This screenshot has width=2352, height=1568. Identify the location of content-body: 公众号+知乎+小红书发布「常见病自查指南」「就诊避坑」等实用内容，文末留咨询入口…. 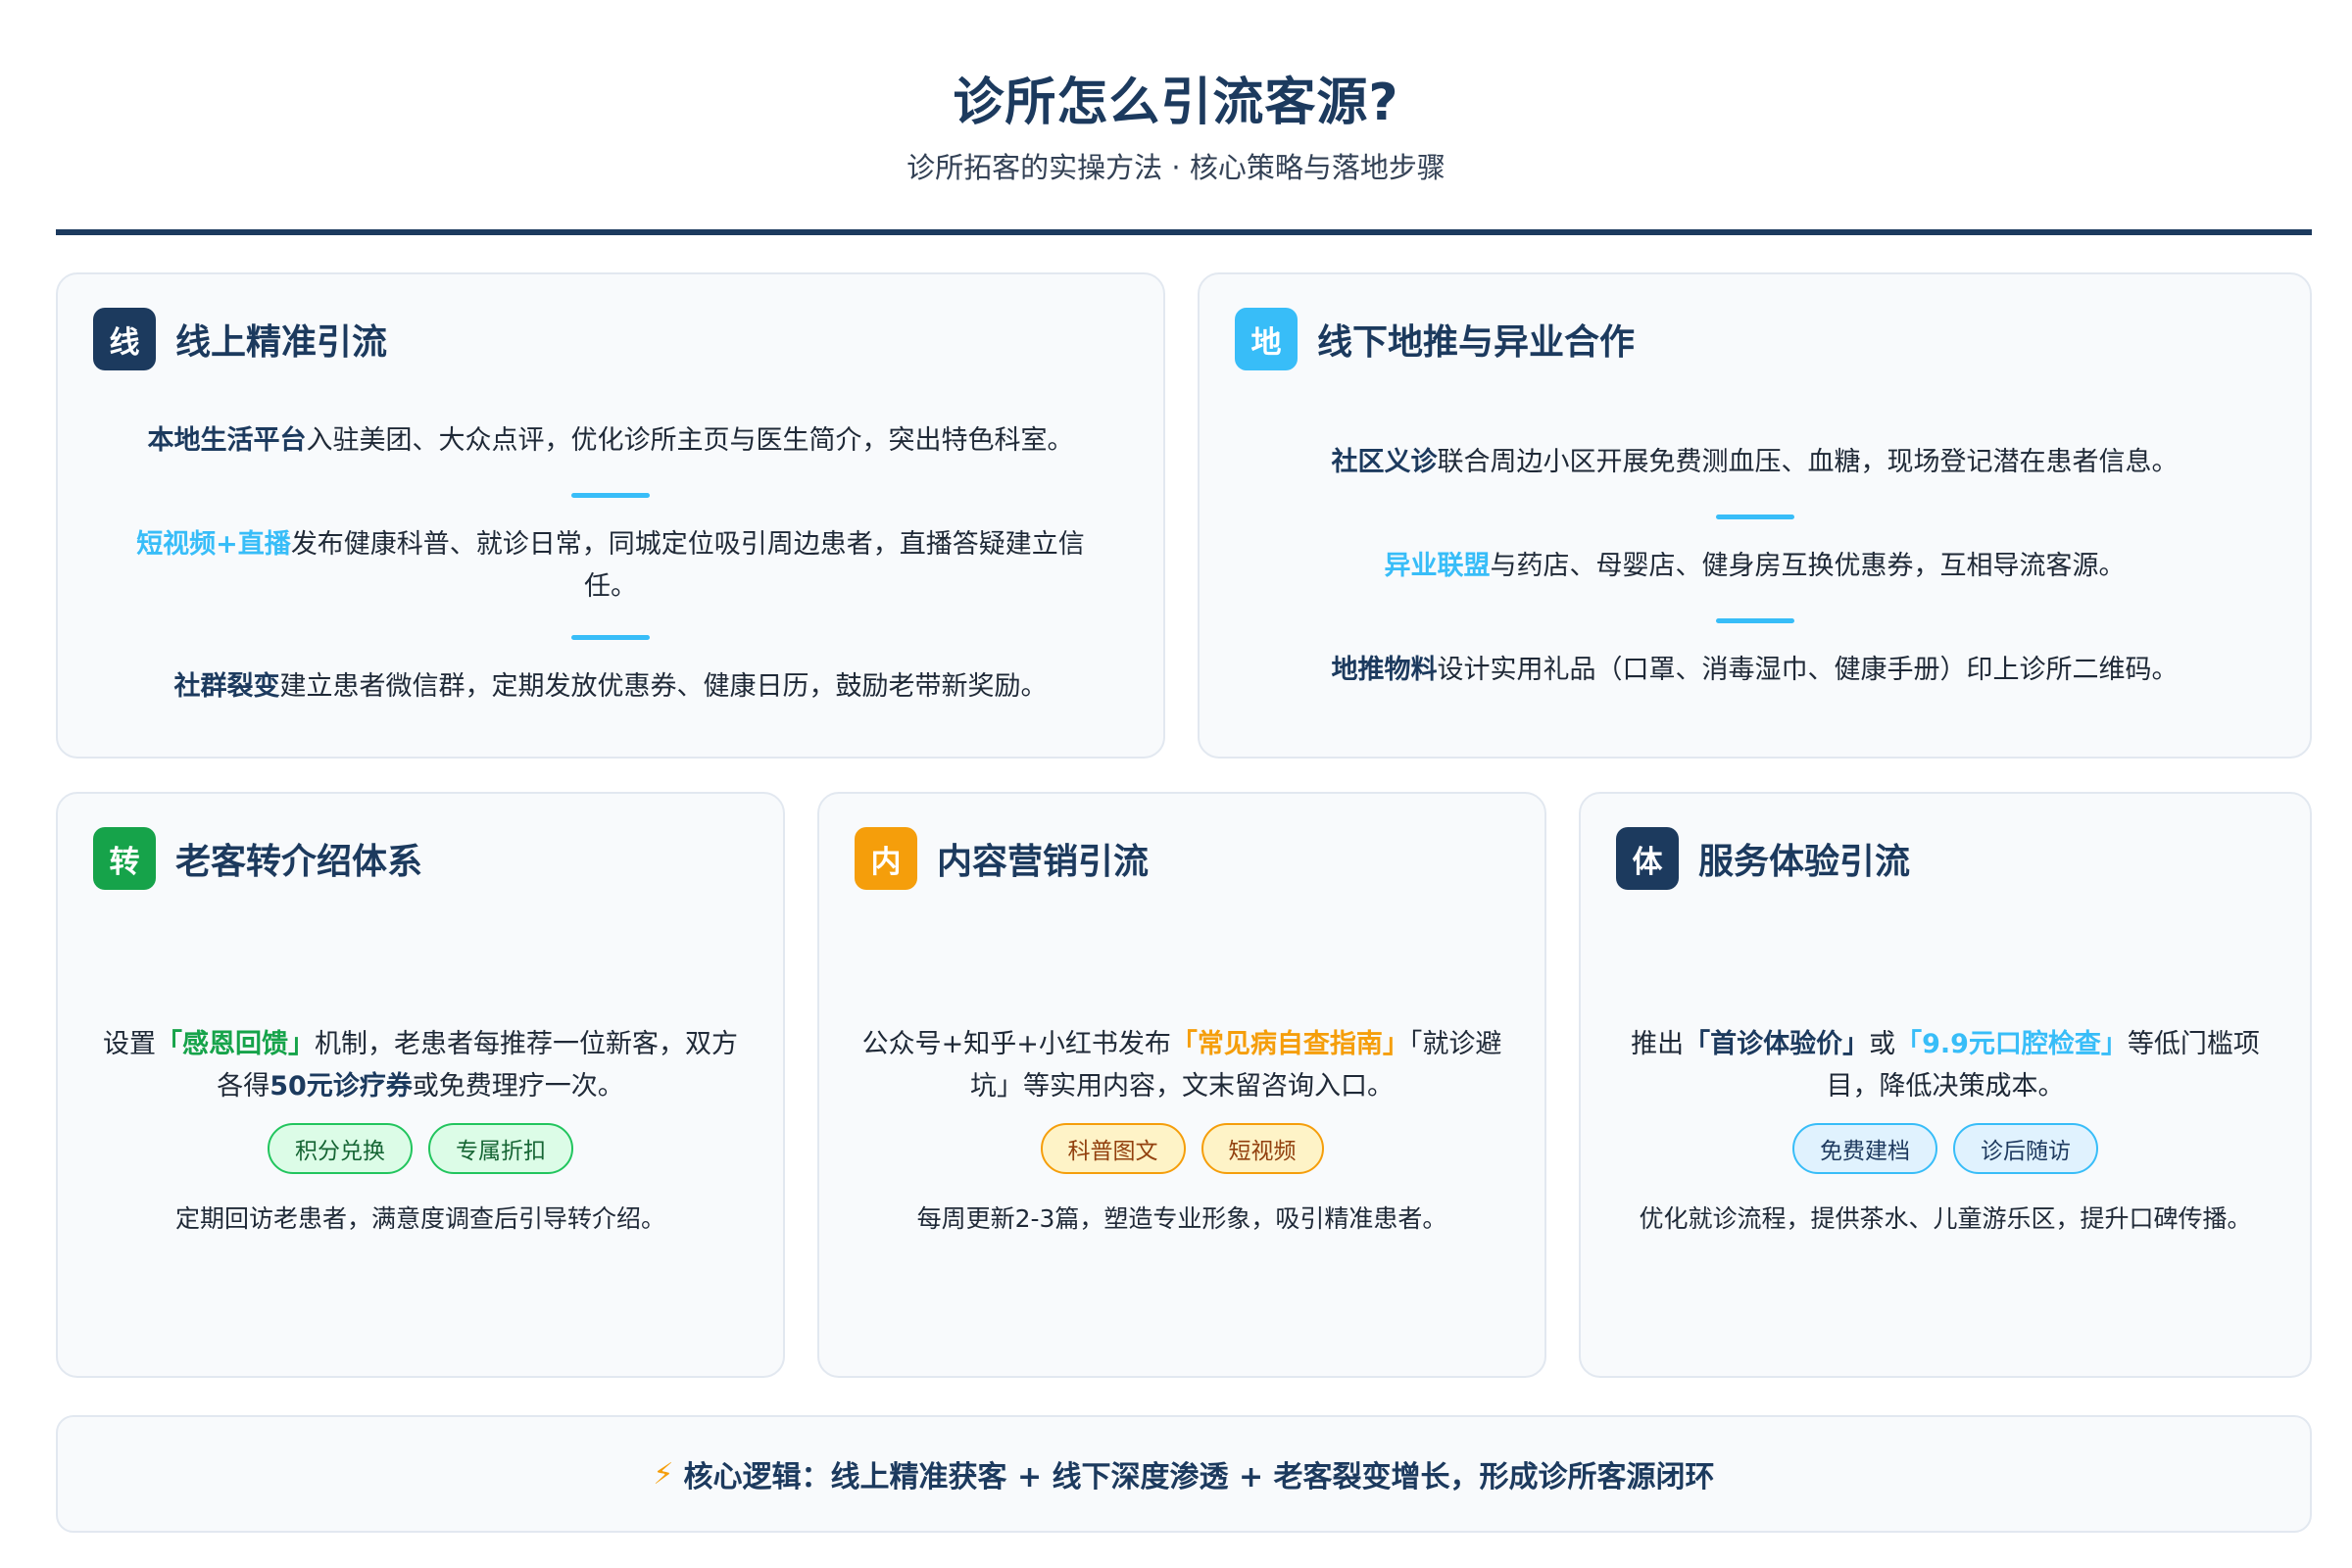
(1181, 1065).